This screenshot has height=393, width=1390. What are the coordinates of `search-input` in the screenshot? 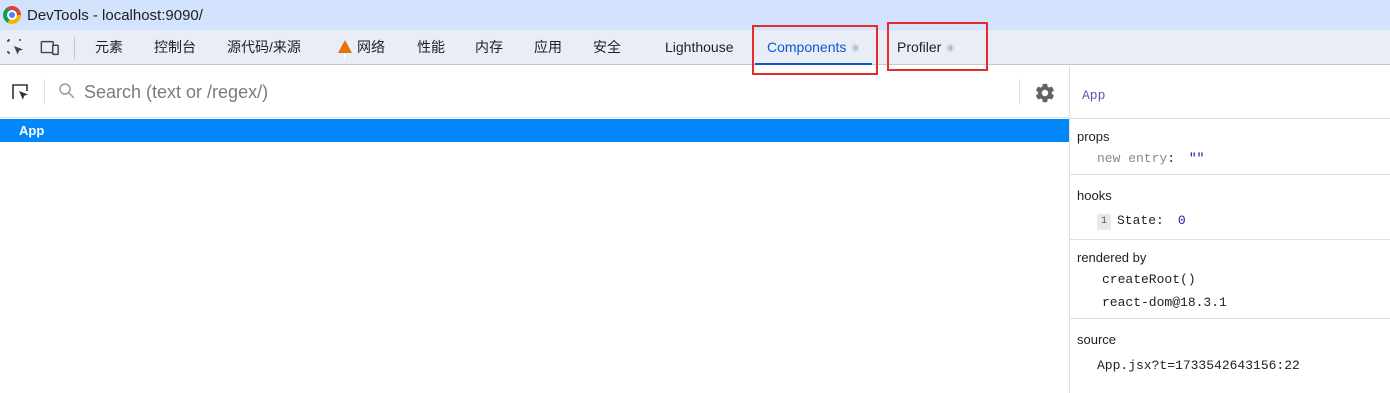 It's located at (534, 92).